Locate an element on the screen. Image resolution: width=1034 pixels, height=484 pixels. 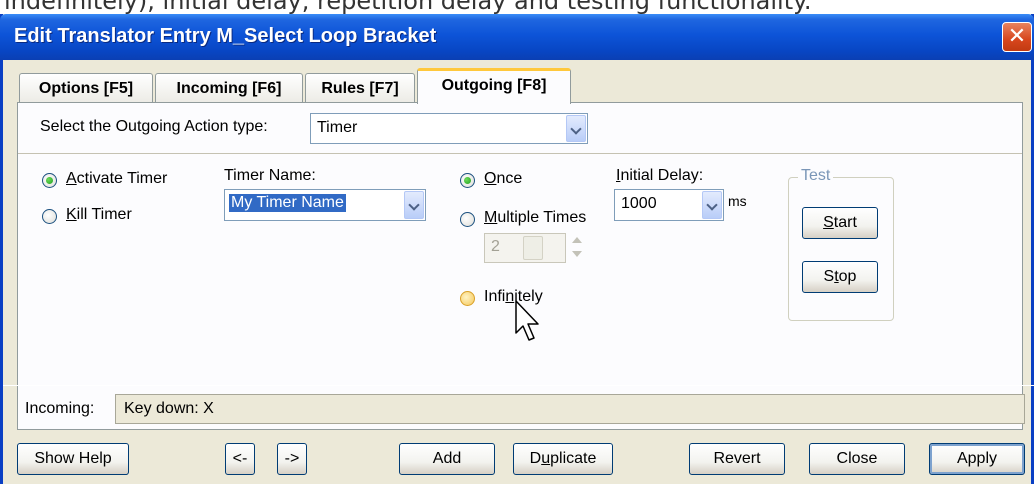
multiple-times-radio is located at coordinates (467, 219).